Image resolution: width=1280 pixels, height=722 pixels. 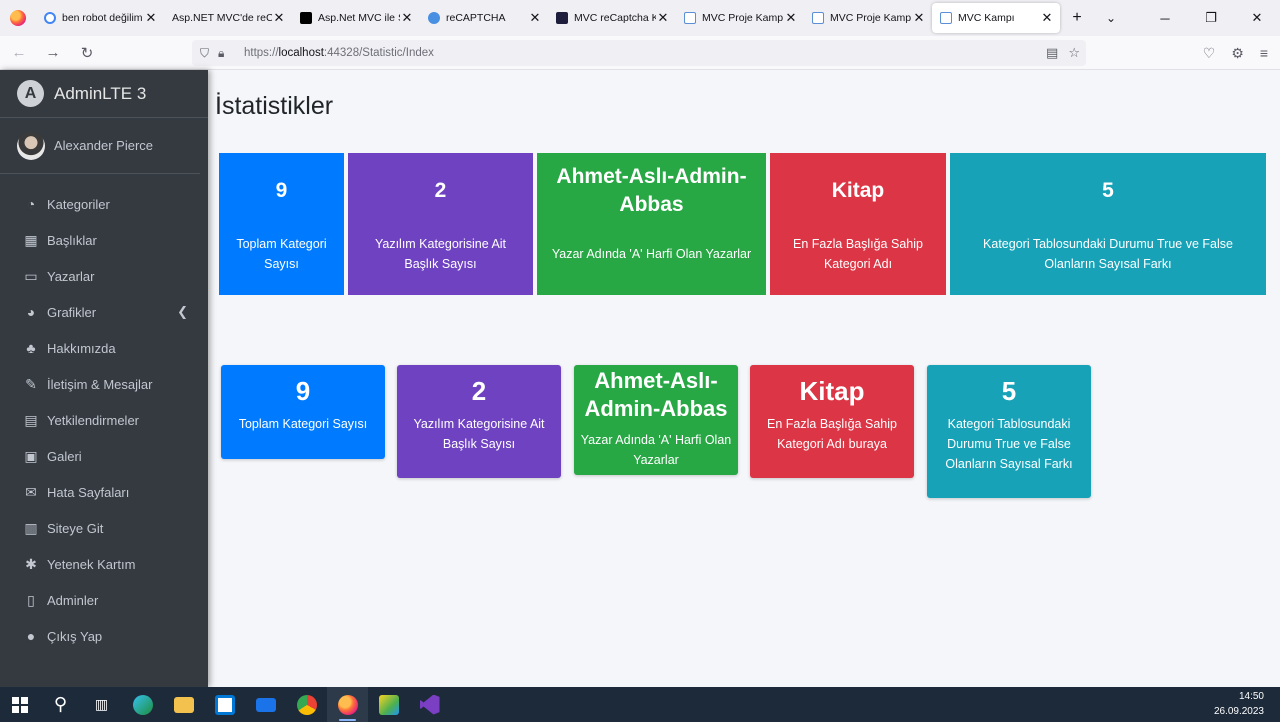 I want to click on browser-tab: ben robot değilim ✕, so click(x=100, y=18).